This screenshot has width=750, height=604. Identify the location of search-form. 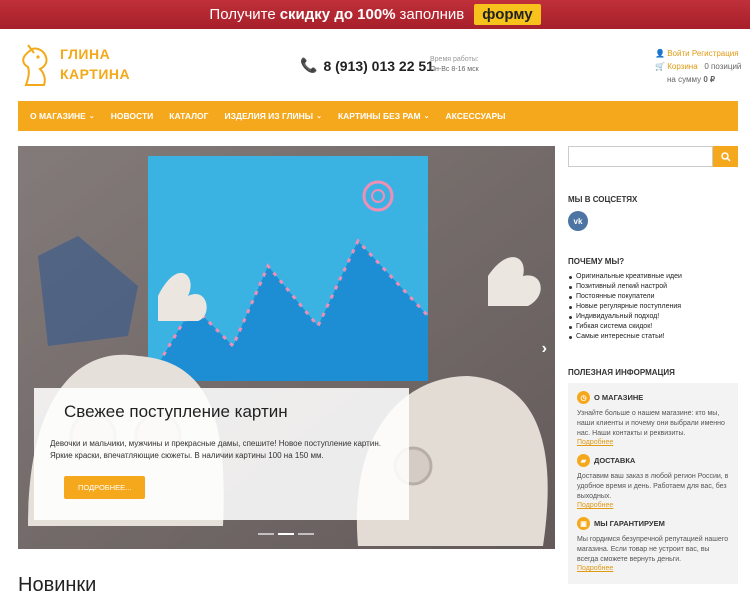
(653, 156).